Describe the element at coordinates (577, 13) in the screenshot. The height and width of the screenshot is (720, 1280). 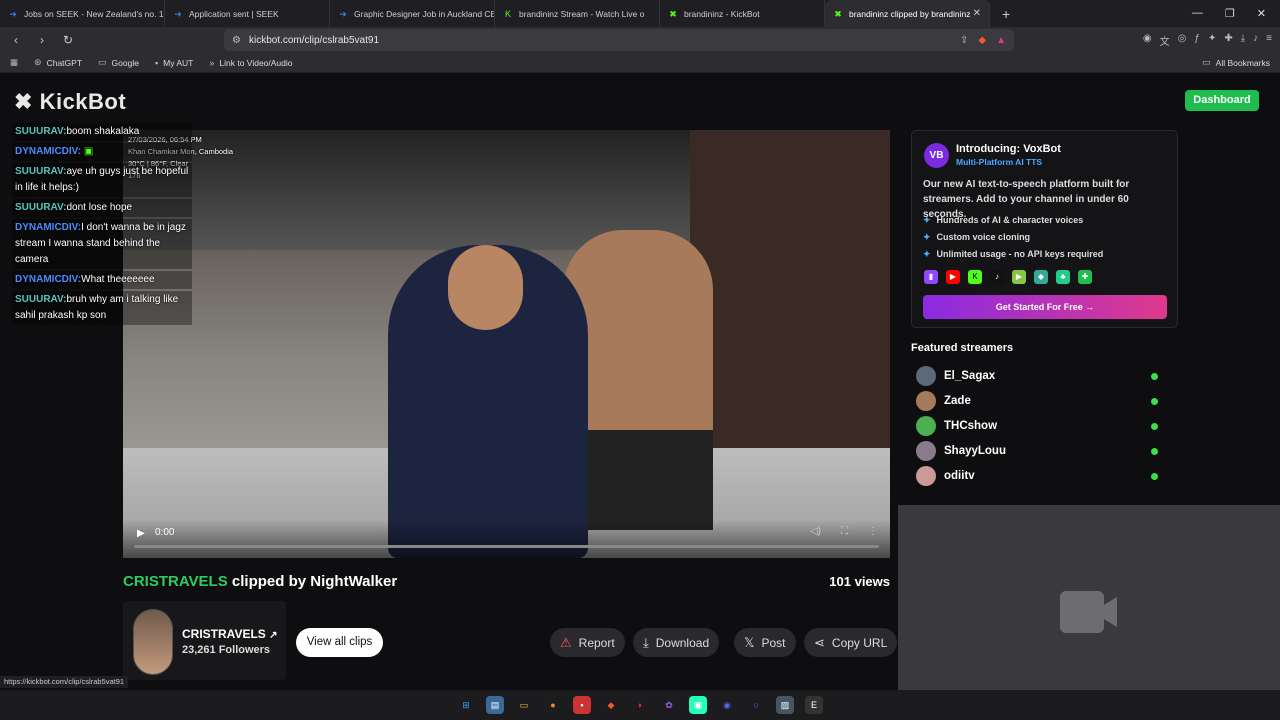
I see `browser-tab: Kbrandininz Stream - Watch Live o` at that location.